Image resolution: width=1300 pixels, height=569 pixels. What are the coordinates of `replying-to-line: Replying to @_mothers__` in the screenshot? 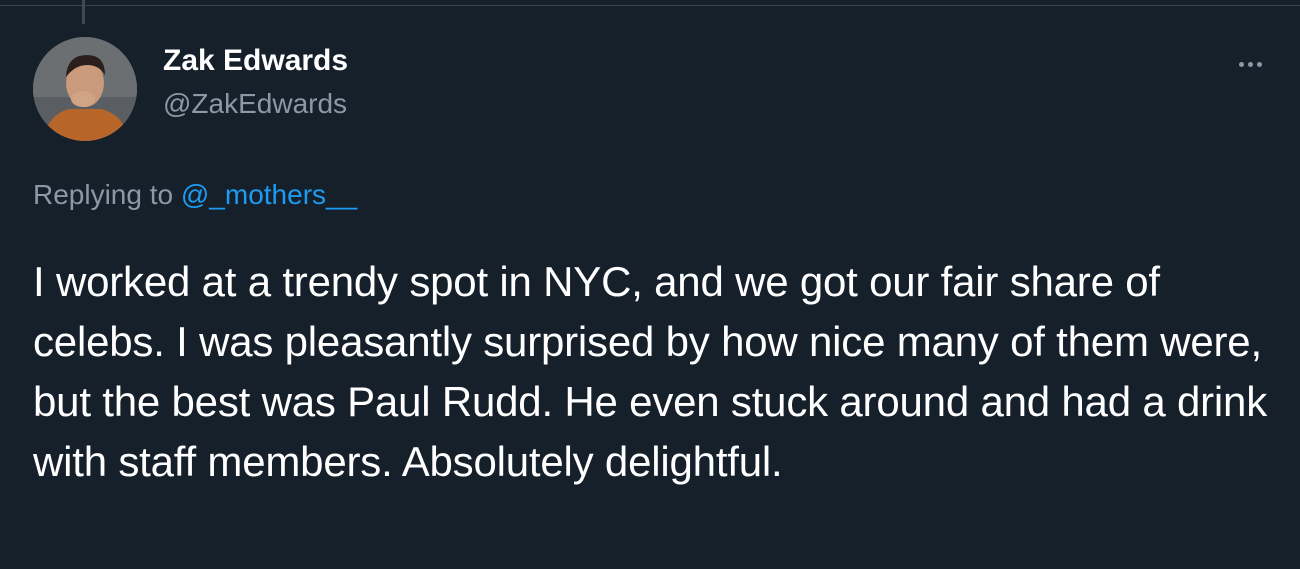 It's located at (195, 195).